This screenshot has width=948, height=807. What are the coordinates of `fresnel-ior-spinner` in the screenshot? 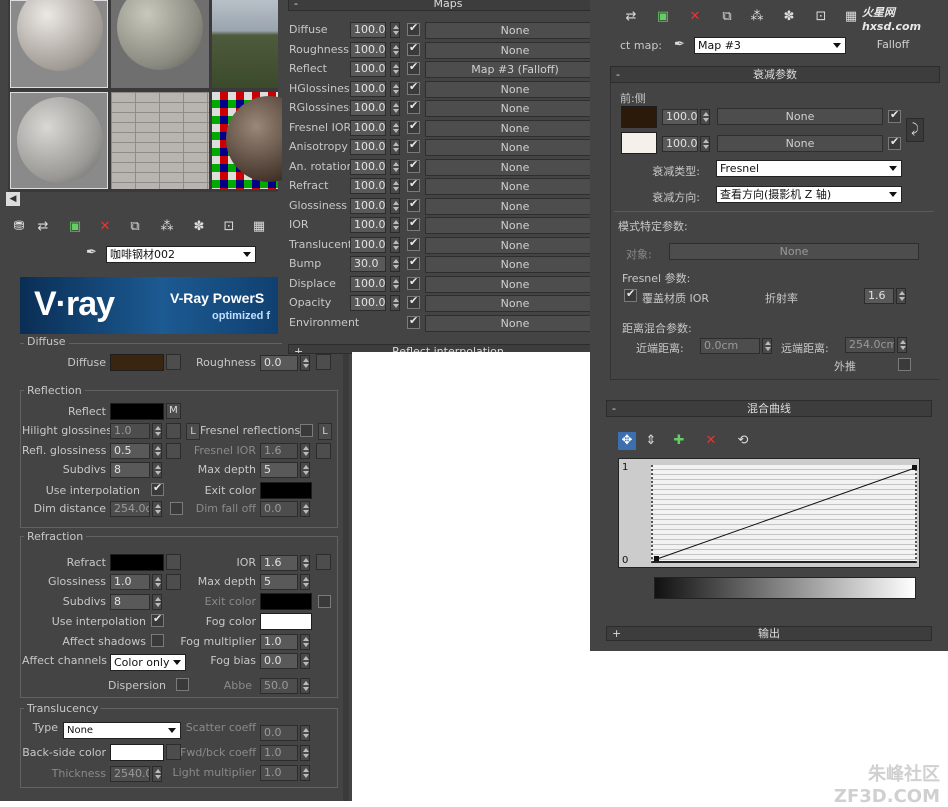 It's located at (305, 451).